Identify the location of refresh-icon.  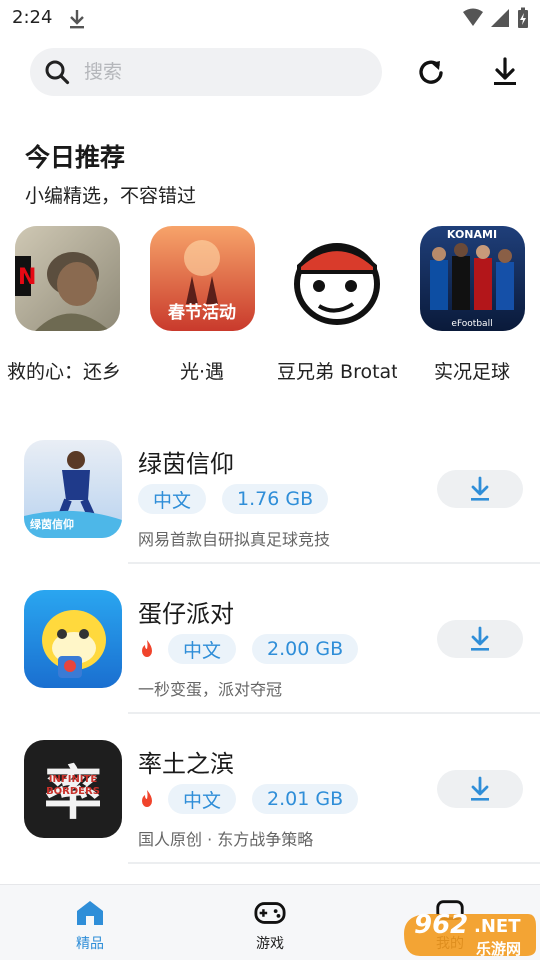
(431, 72).